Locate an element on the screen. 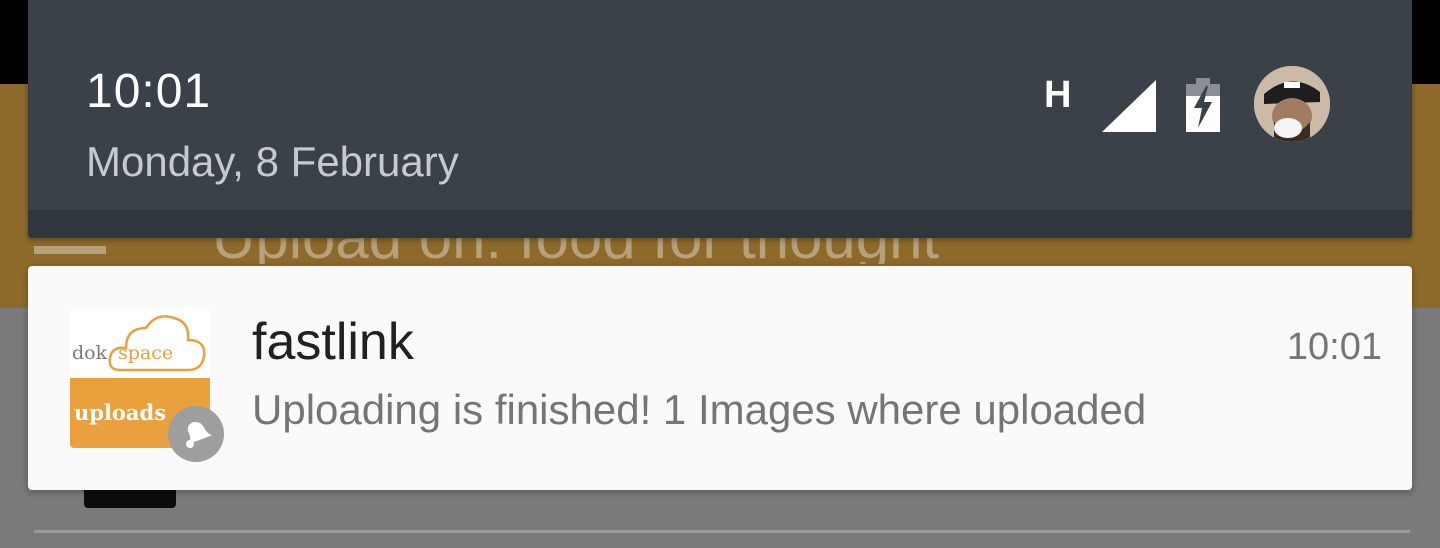  notification-bell-icon is located at coordinates (196, 434).